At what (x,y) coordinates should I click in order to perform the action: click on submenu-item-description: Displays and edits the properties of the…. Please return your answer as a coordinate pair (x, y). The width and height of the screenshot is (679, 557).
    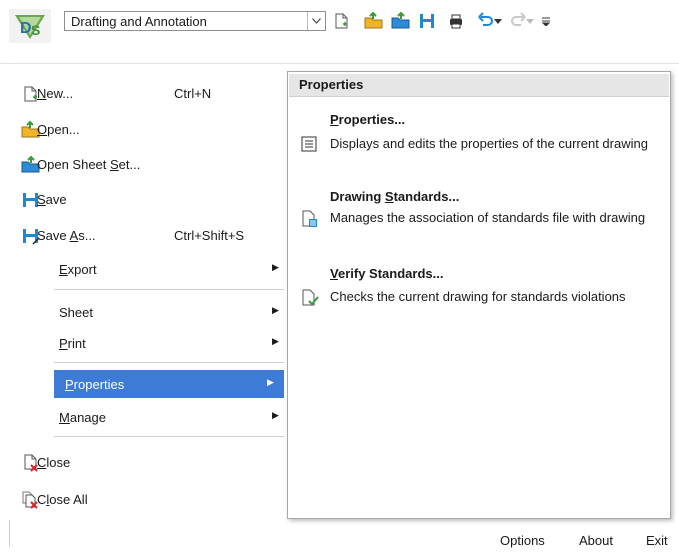
    Looking at the image, I should click on (489, 143).